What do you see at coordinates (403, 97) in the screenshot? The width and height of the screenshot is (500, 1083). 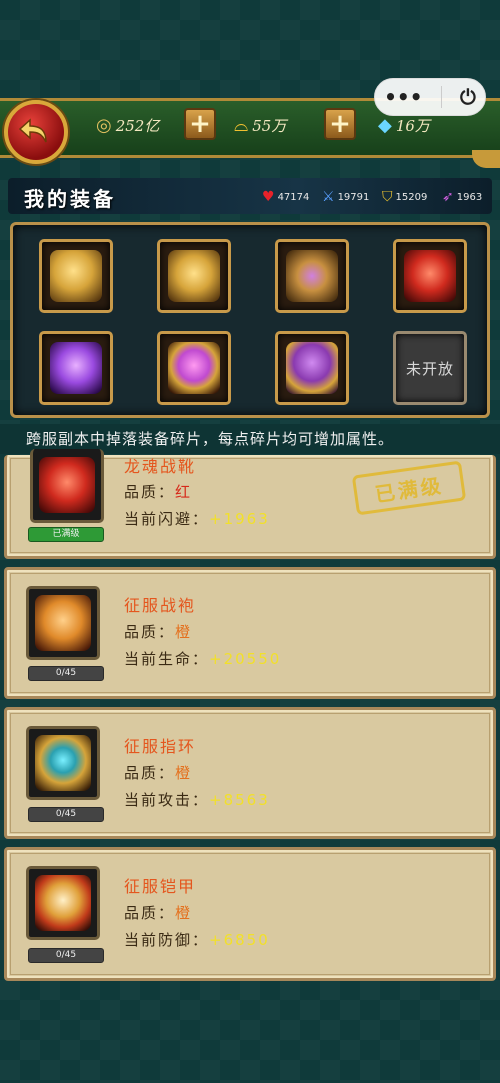 I see `more-menu-icon: •••` at bounding box center [403, 97].